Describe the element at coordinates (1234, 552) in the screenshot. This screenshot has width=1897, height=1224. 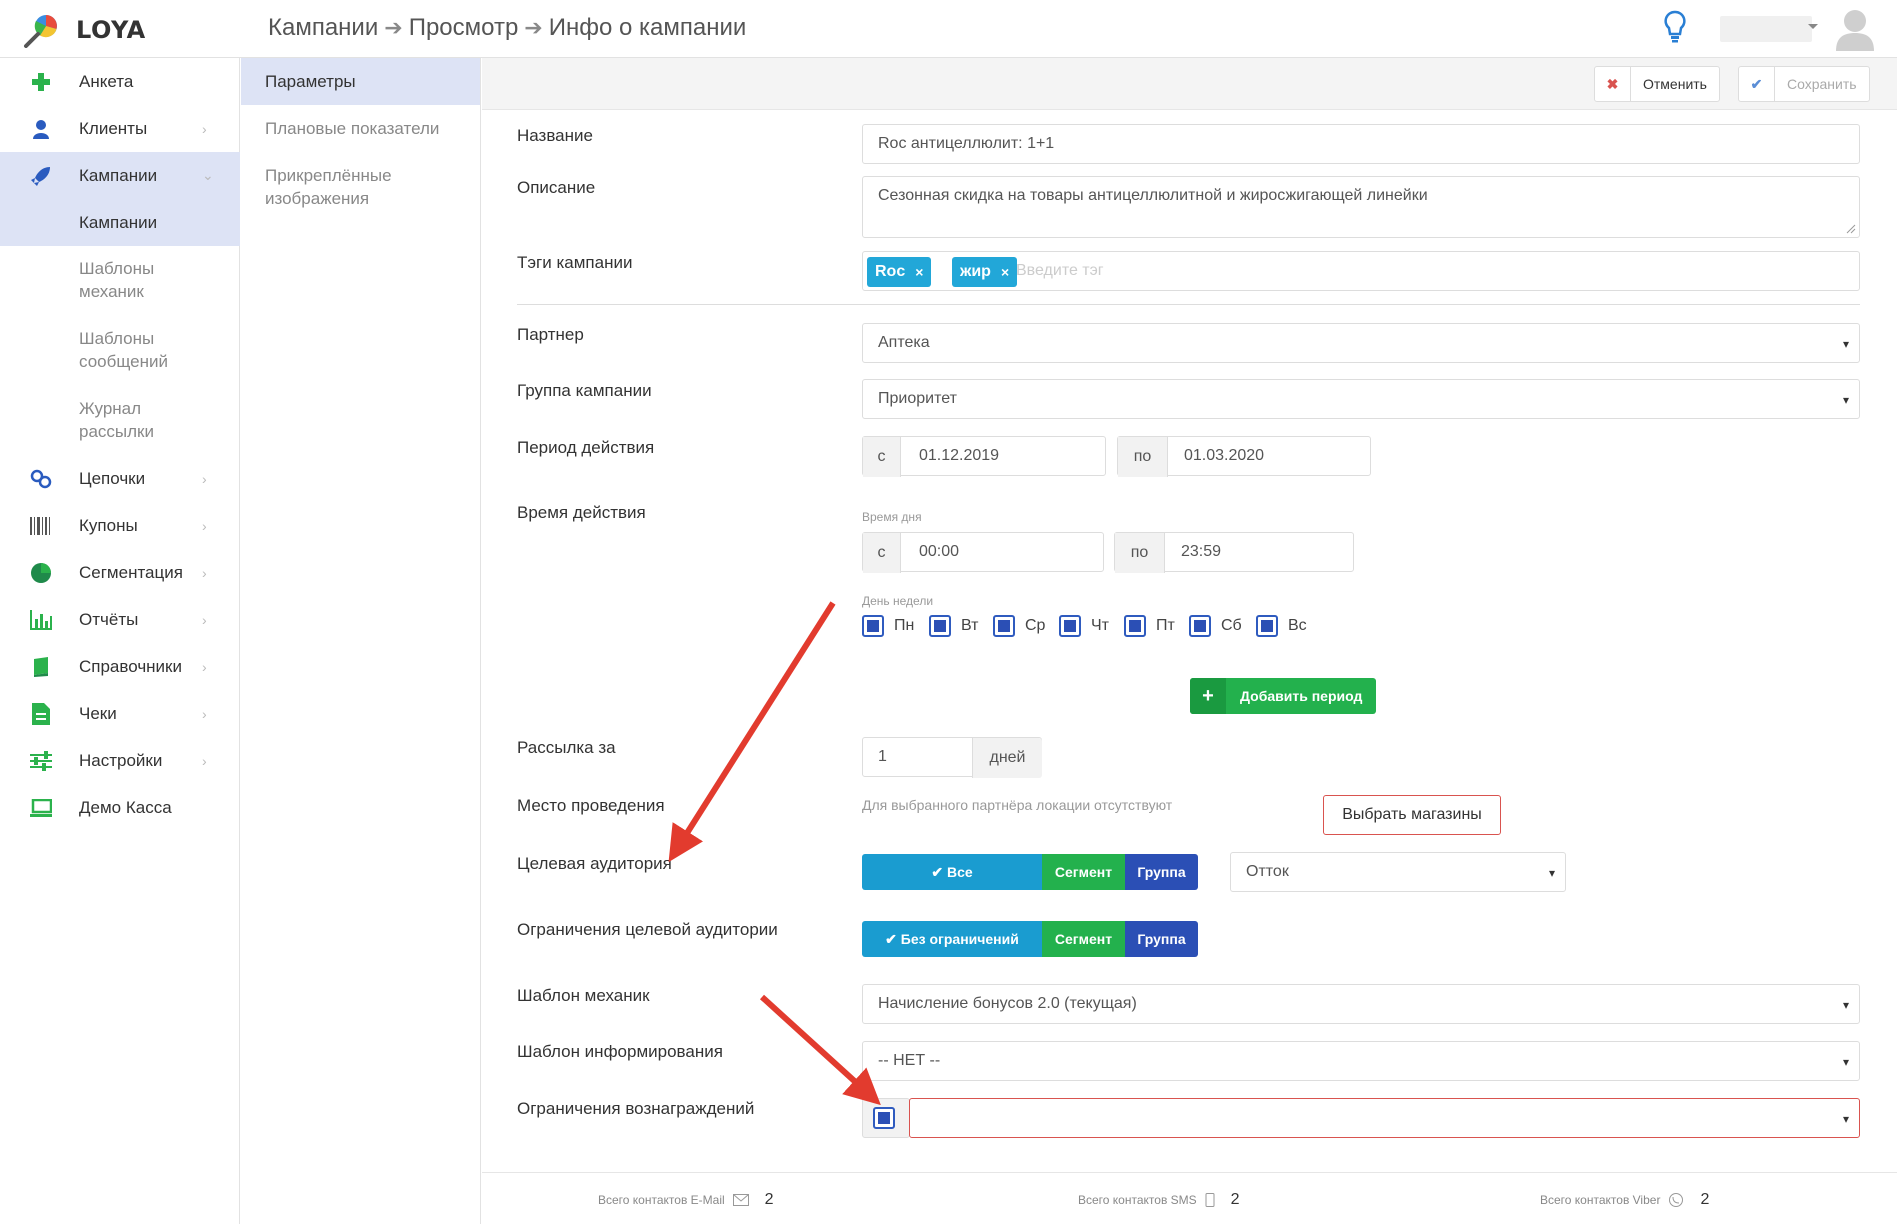
I see `time-to-input: по 23:59` at that location.